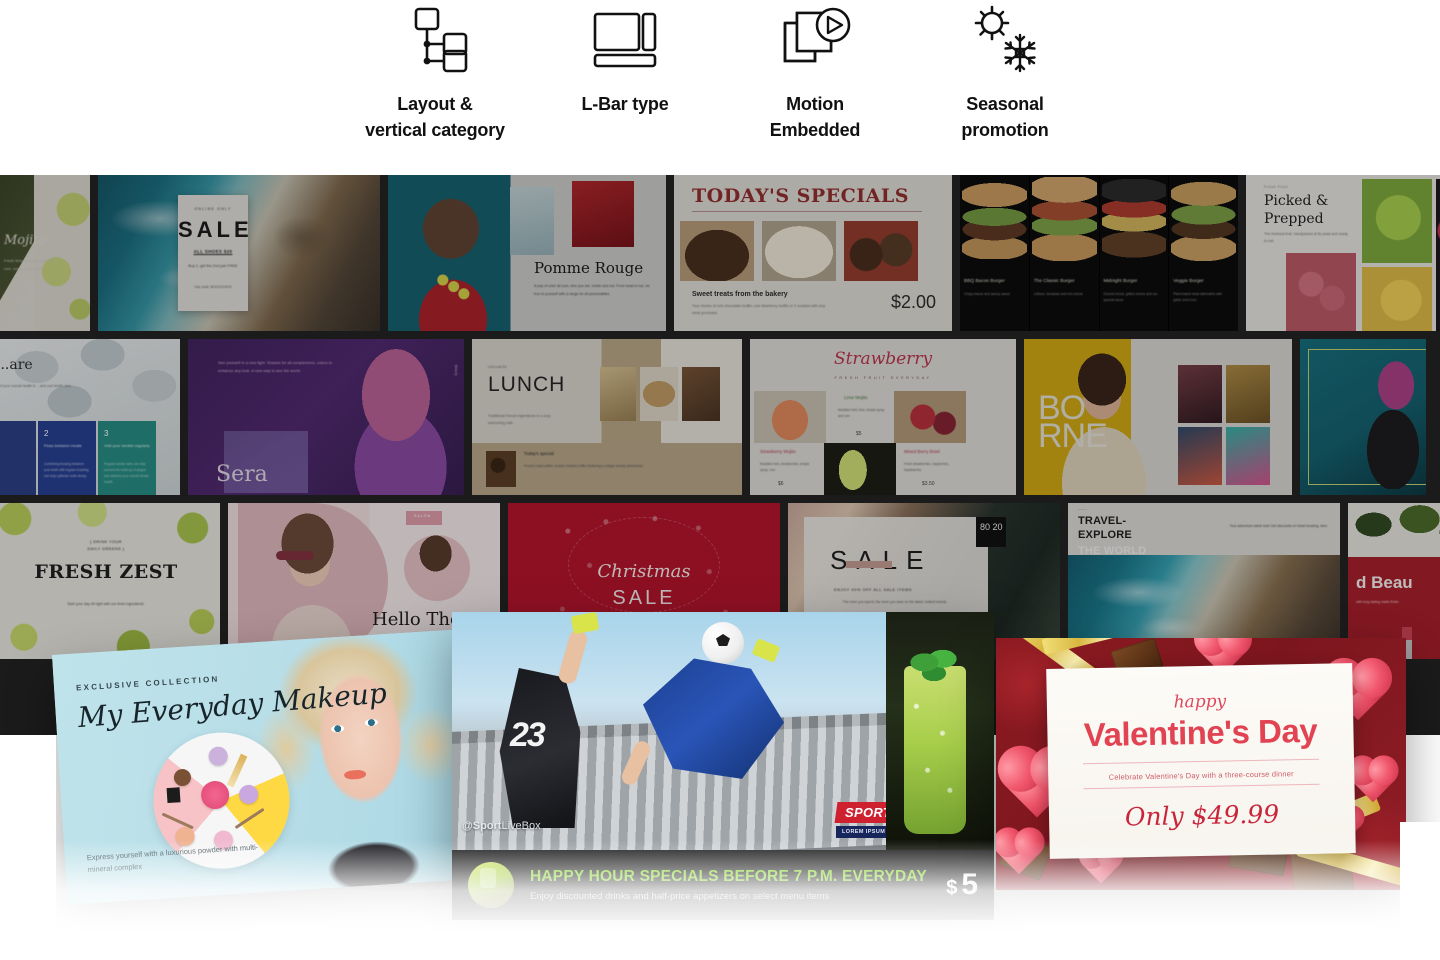 The height and width of the screenshot is (960, 1440). What do you see at coordinates (435, 71) in the screenshot?
I see `feature-layout-vertical-category: Layout & vertical category` at bounding box center [435, 71].